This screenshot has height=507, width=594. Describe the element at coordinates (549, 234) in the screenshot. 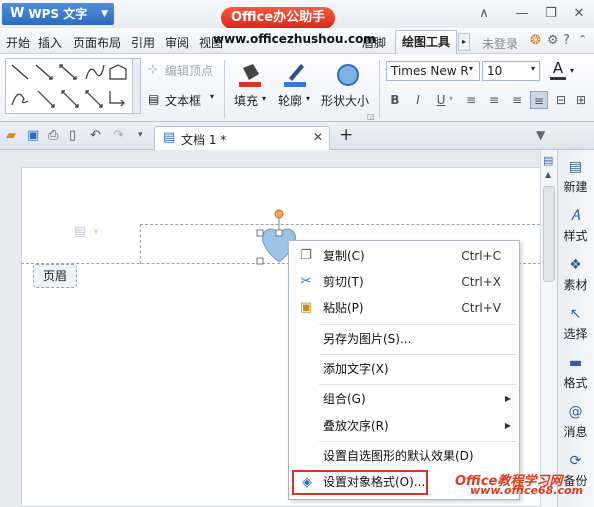

I see `scrollbar-thumb` at that location.